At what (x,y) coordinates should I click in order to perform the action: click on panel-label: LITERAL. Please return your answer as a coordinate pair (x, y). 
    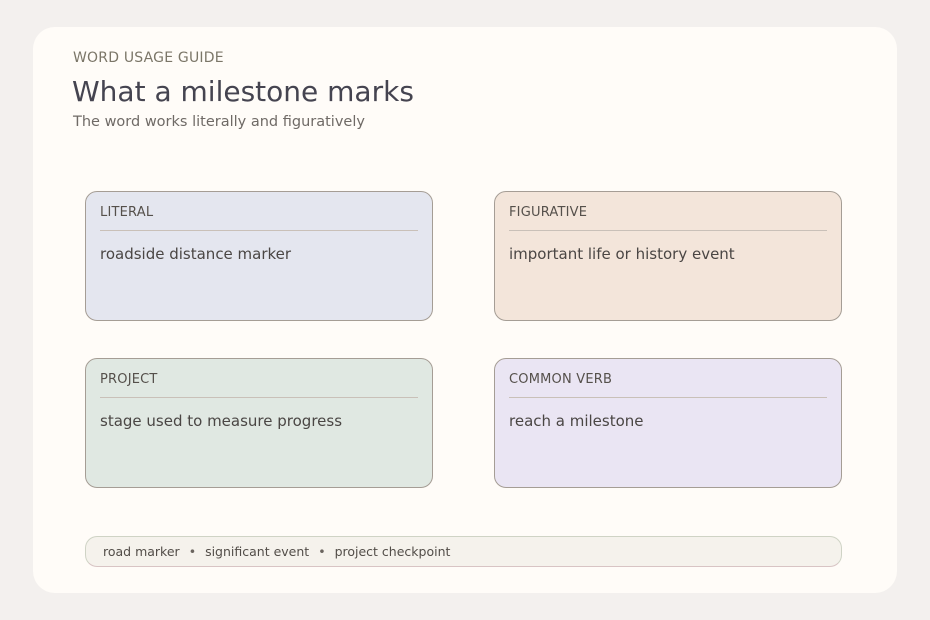
    Looking at the image, I should click on (127, 212).